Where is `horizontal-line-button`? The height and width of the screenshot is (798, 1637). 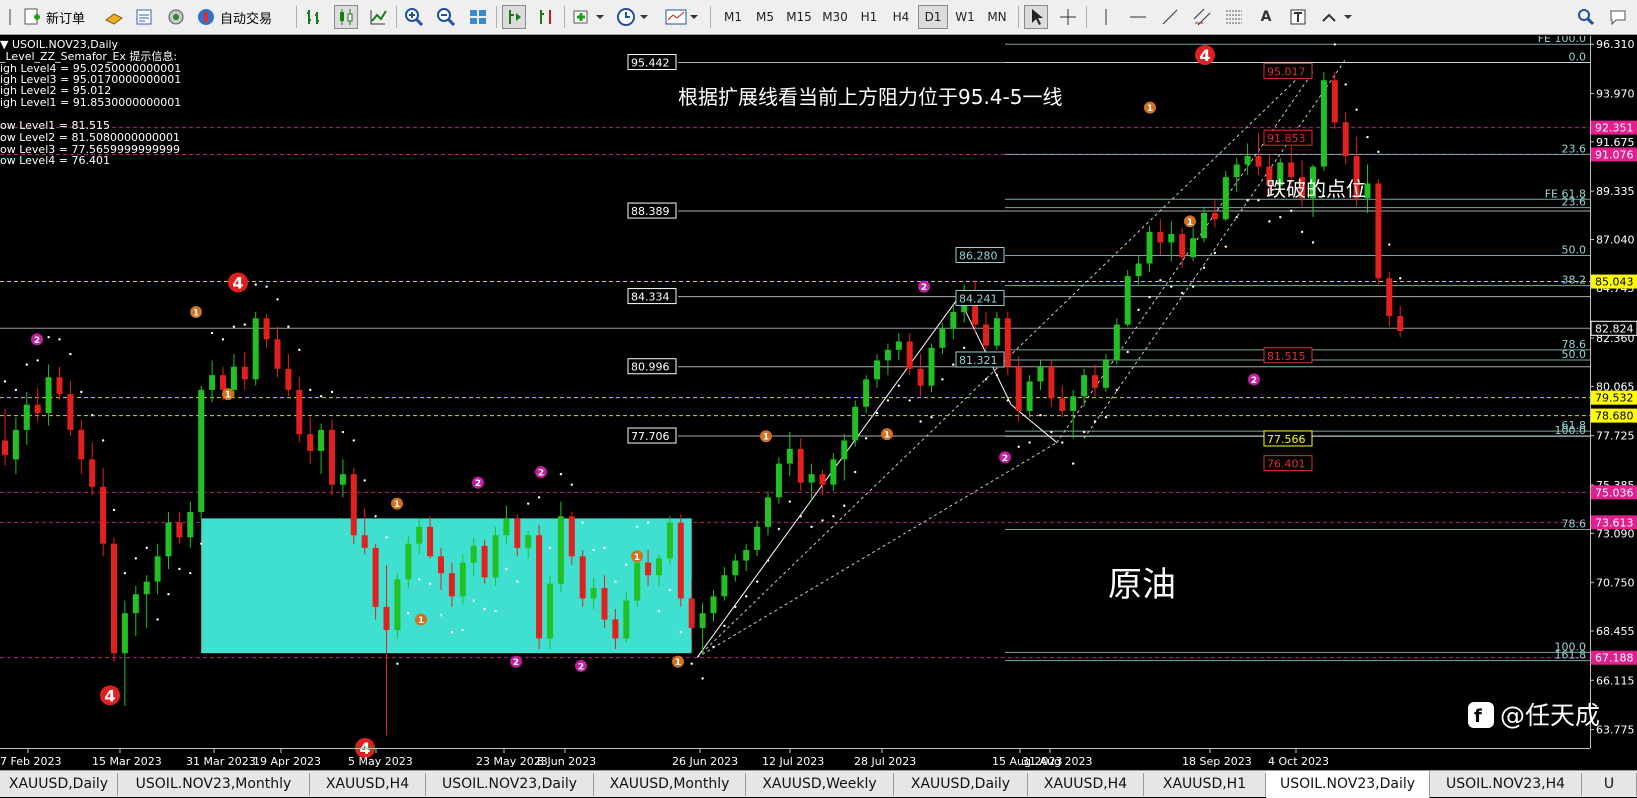
horizontal-line-button is located at coordinates (1138, 17).